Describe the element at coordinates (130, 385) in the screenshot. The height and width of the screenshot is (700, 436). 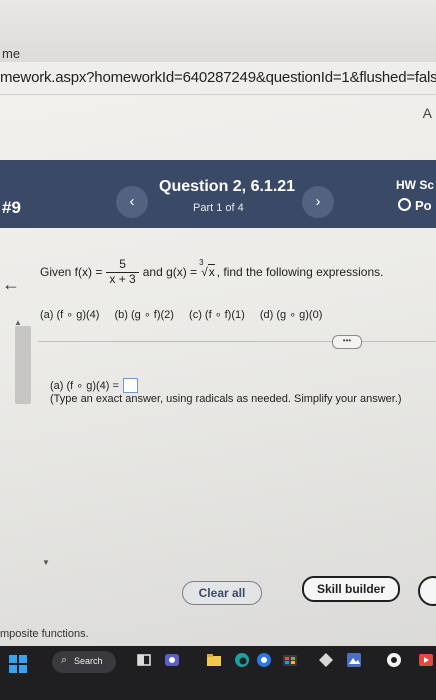
I see `answer-input` at that location.